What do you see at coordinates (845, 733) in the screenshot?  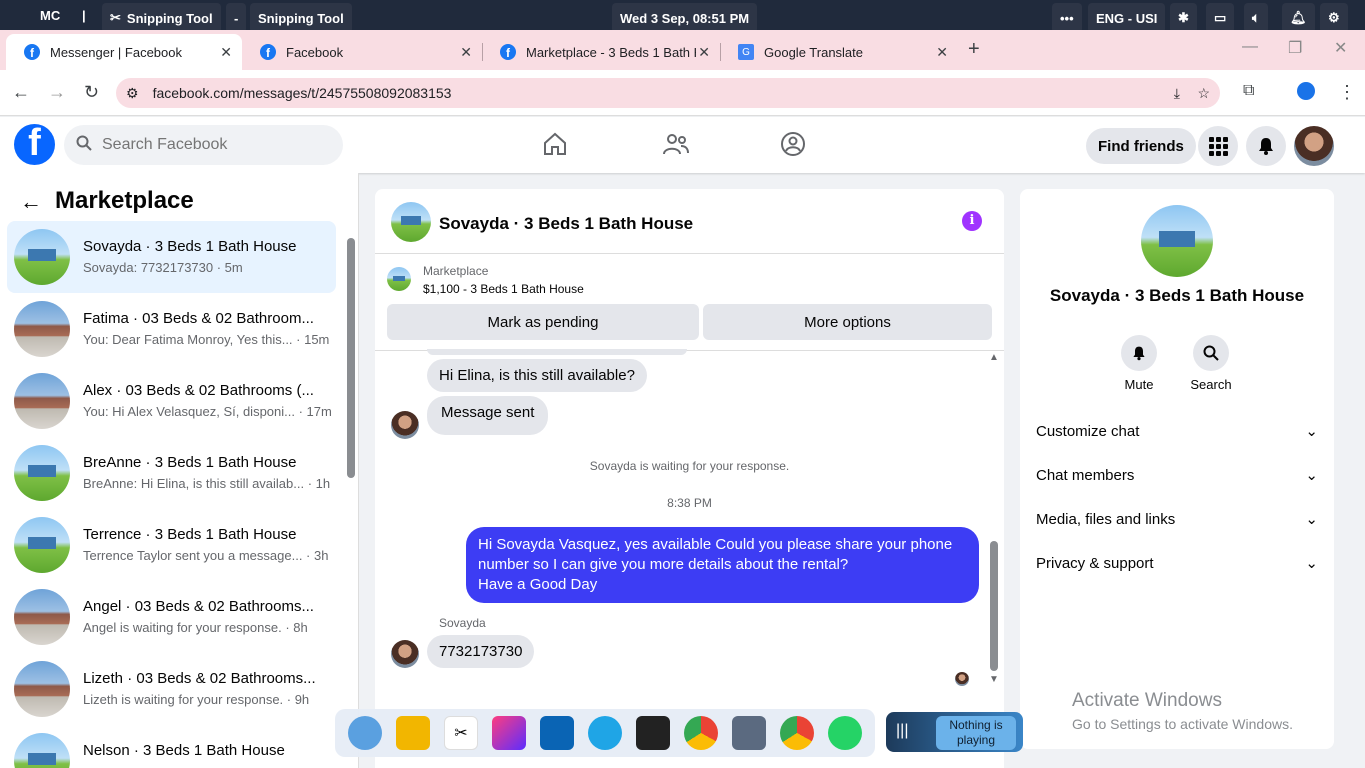 I see `whatsapp-icon` at bounding box center [845, 733].